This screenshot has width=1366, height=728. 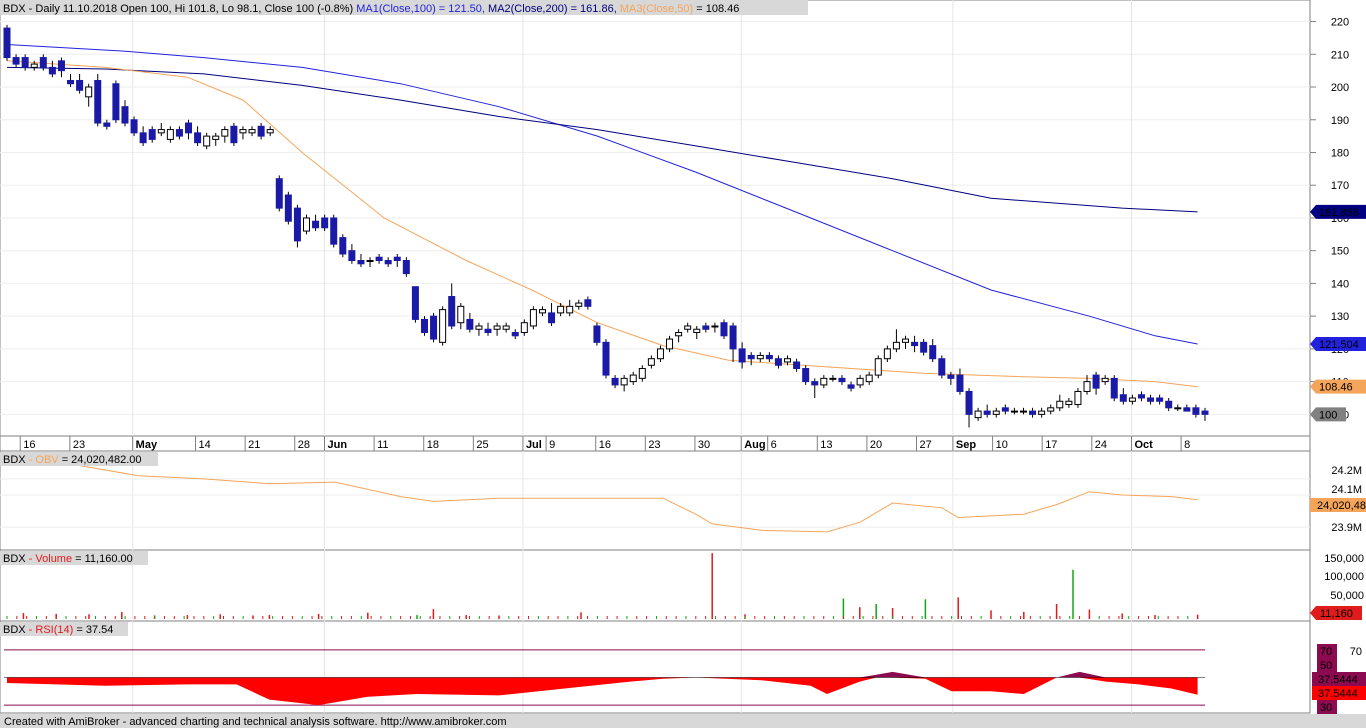 What do you see at coordinates (1356, 652) in the screenshot?
I see `rsi-axis-label-70: 70` at bounding box center [1356, 652].